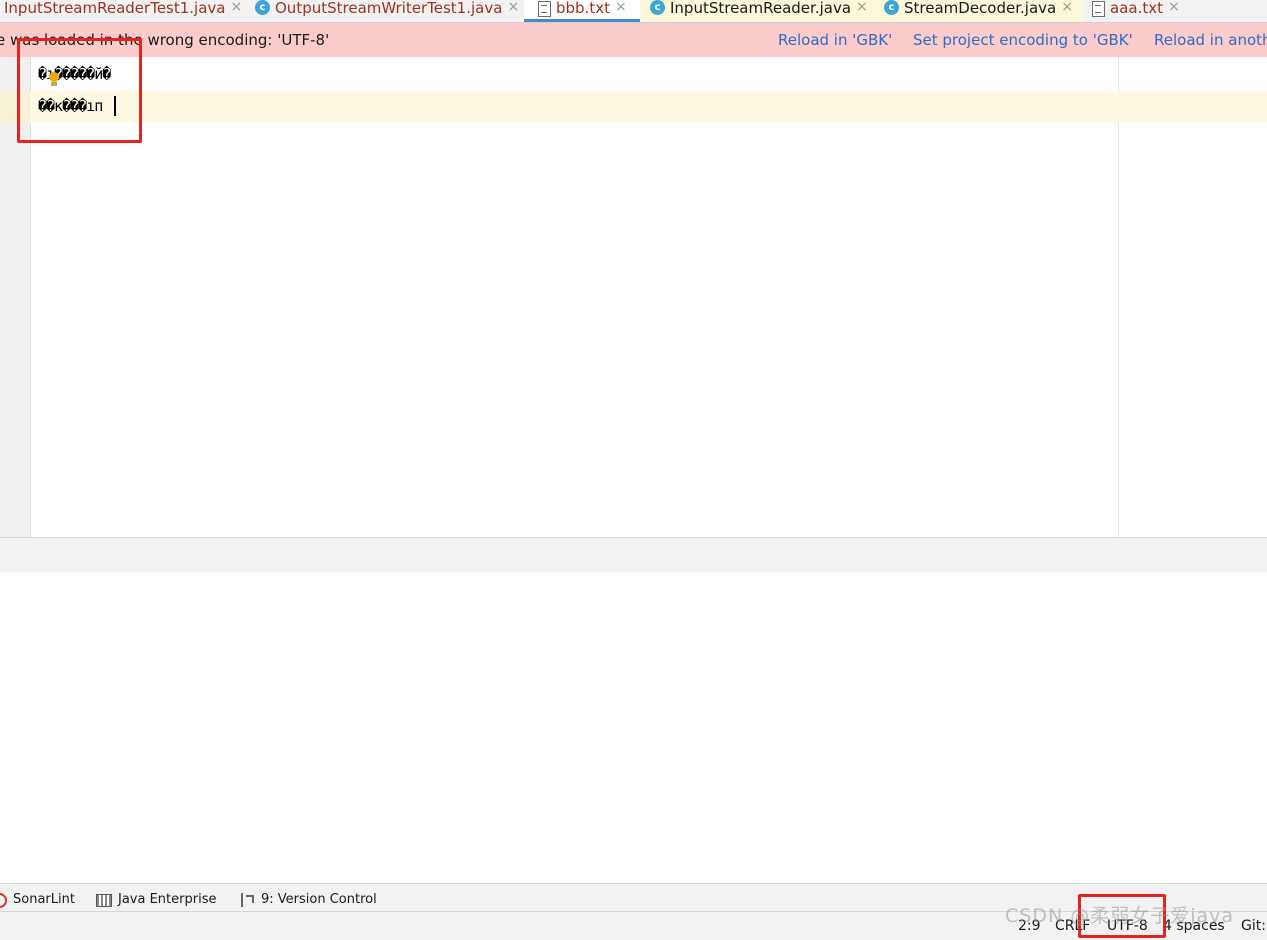 This screenshot has height=940, width=1267. I want to click on sonarlint-tool-button: SonarLint, so click(37, 897).